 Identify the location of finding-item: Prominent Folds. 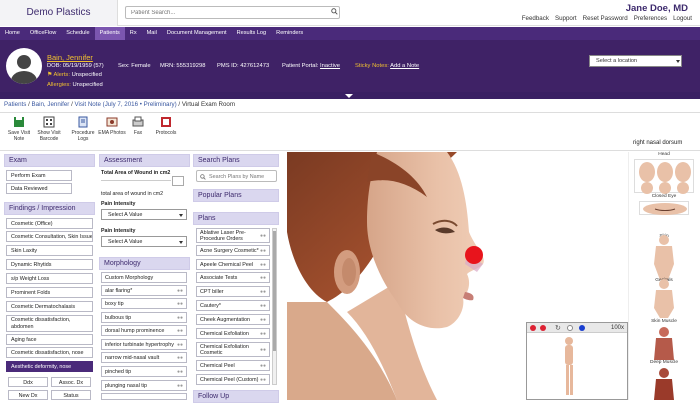
(49, 292).